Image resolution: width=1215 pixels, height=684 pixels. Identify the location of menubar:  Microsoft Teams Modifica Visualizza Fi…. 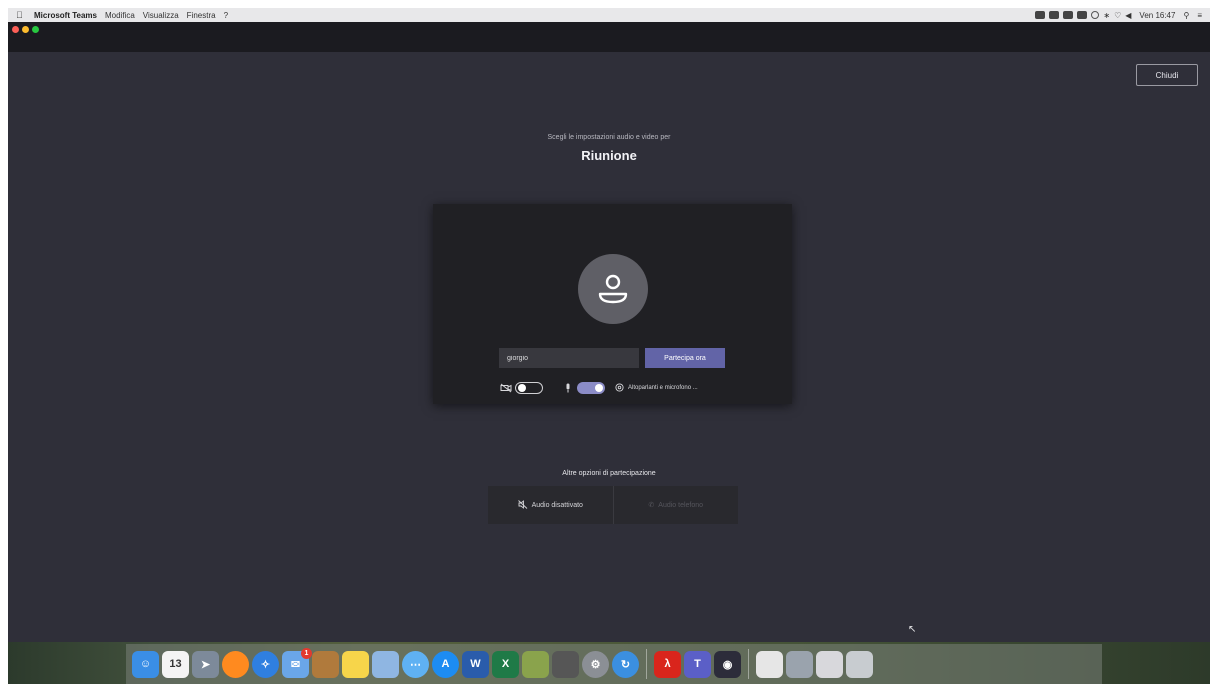
(609, 15).